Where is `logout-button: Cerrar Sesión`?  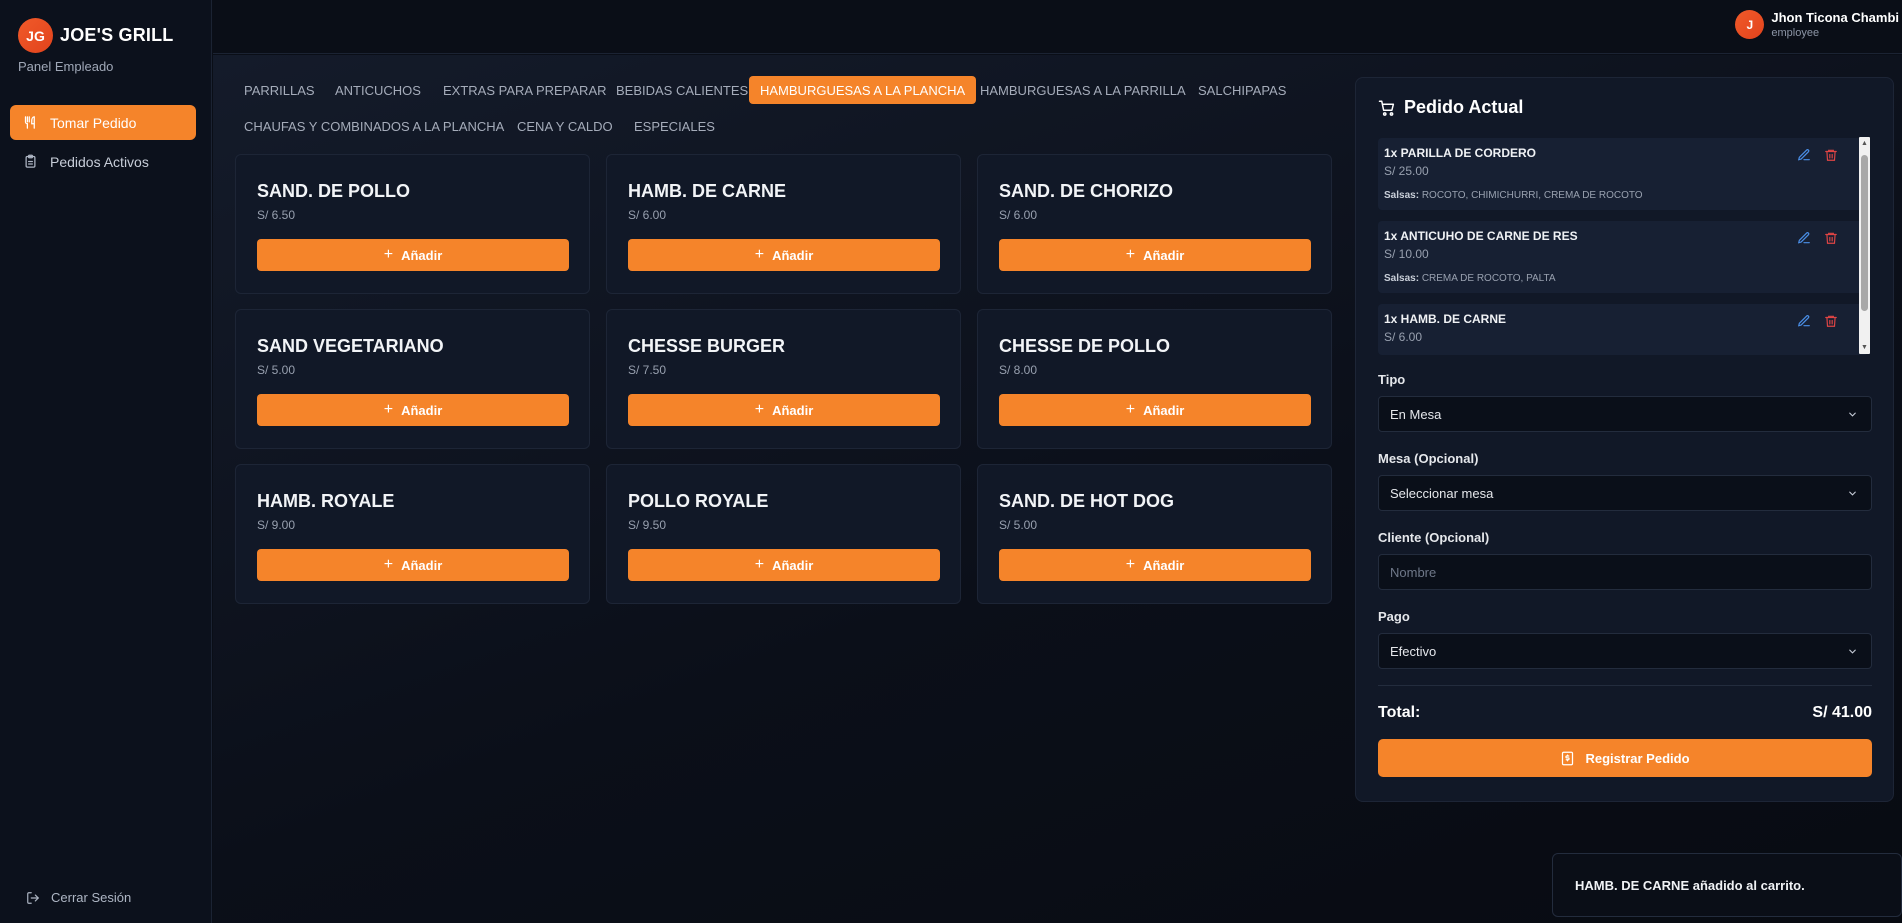
logout-button: Cerrar Sesión is located at coordinates (78, 897).